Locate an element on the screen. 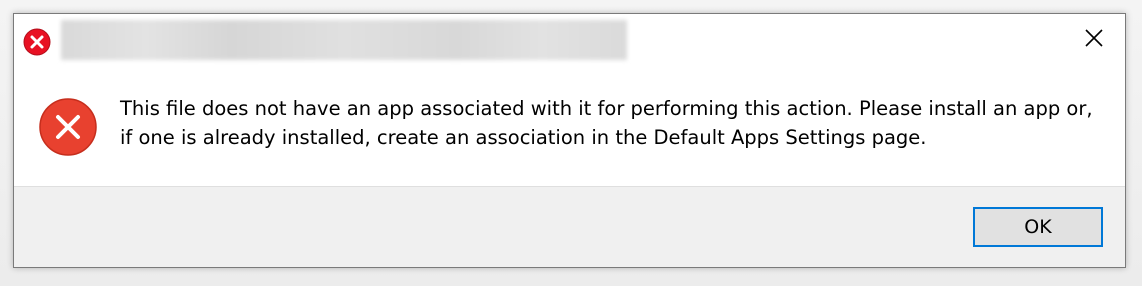 This screenshot has height=286, width=1142. close-button is located at coordinates (1094, 40).